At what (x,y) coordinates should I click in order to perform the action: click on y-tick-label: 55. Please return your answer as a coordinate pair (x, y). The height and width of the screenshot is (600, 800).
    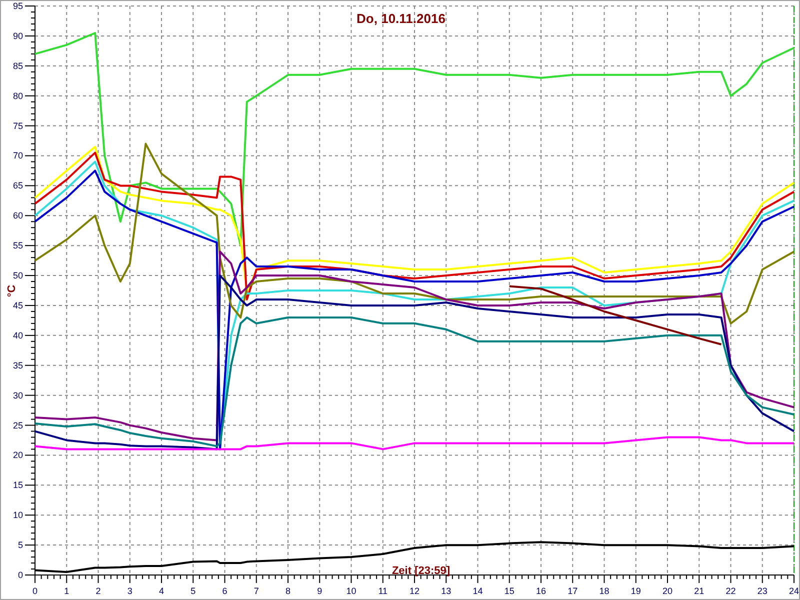
    Looking at the image, I should click on (17, 245).